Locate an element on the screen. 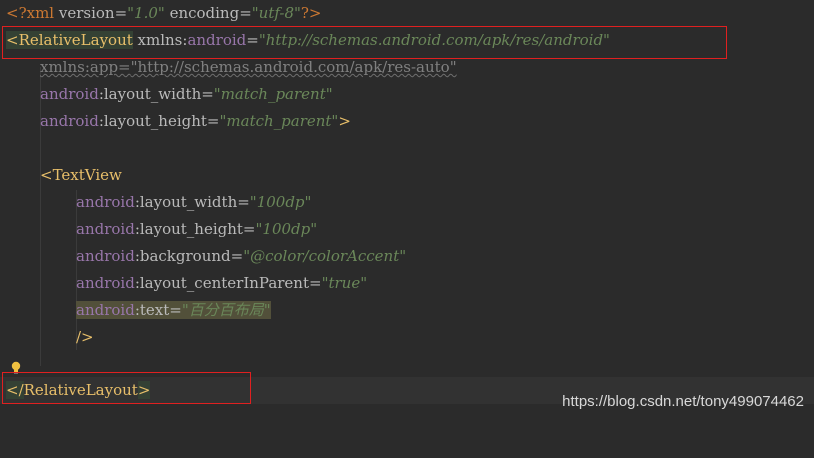 The image size is (814, 458). code-line-7: <TextView is located at coordinates (407, 175).